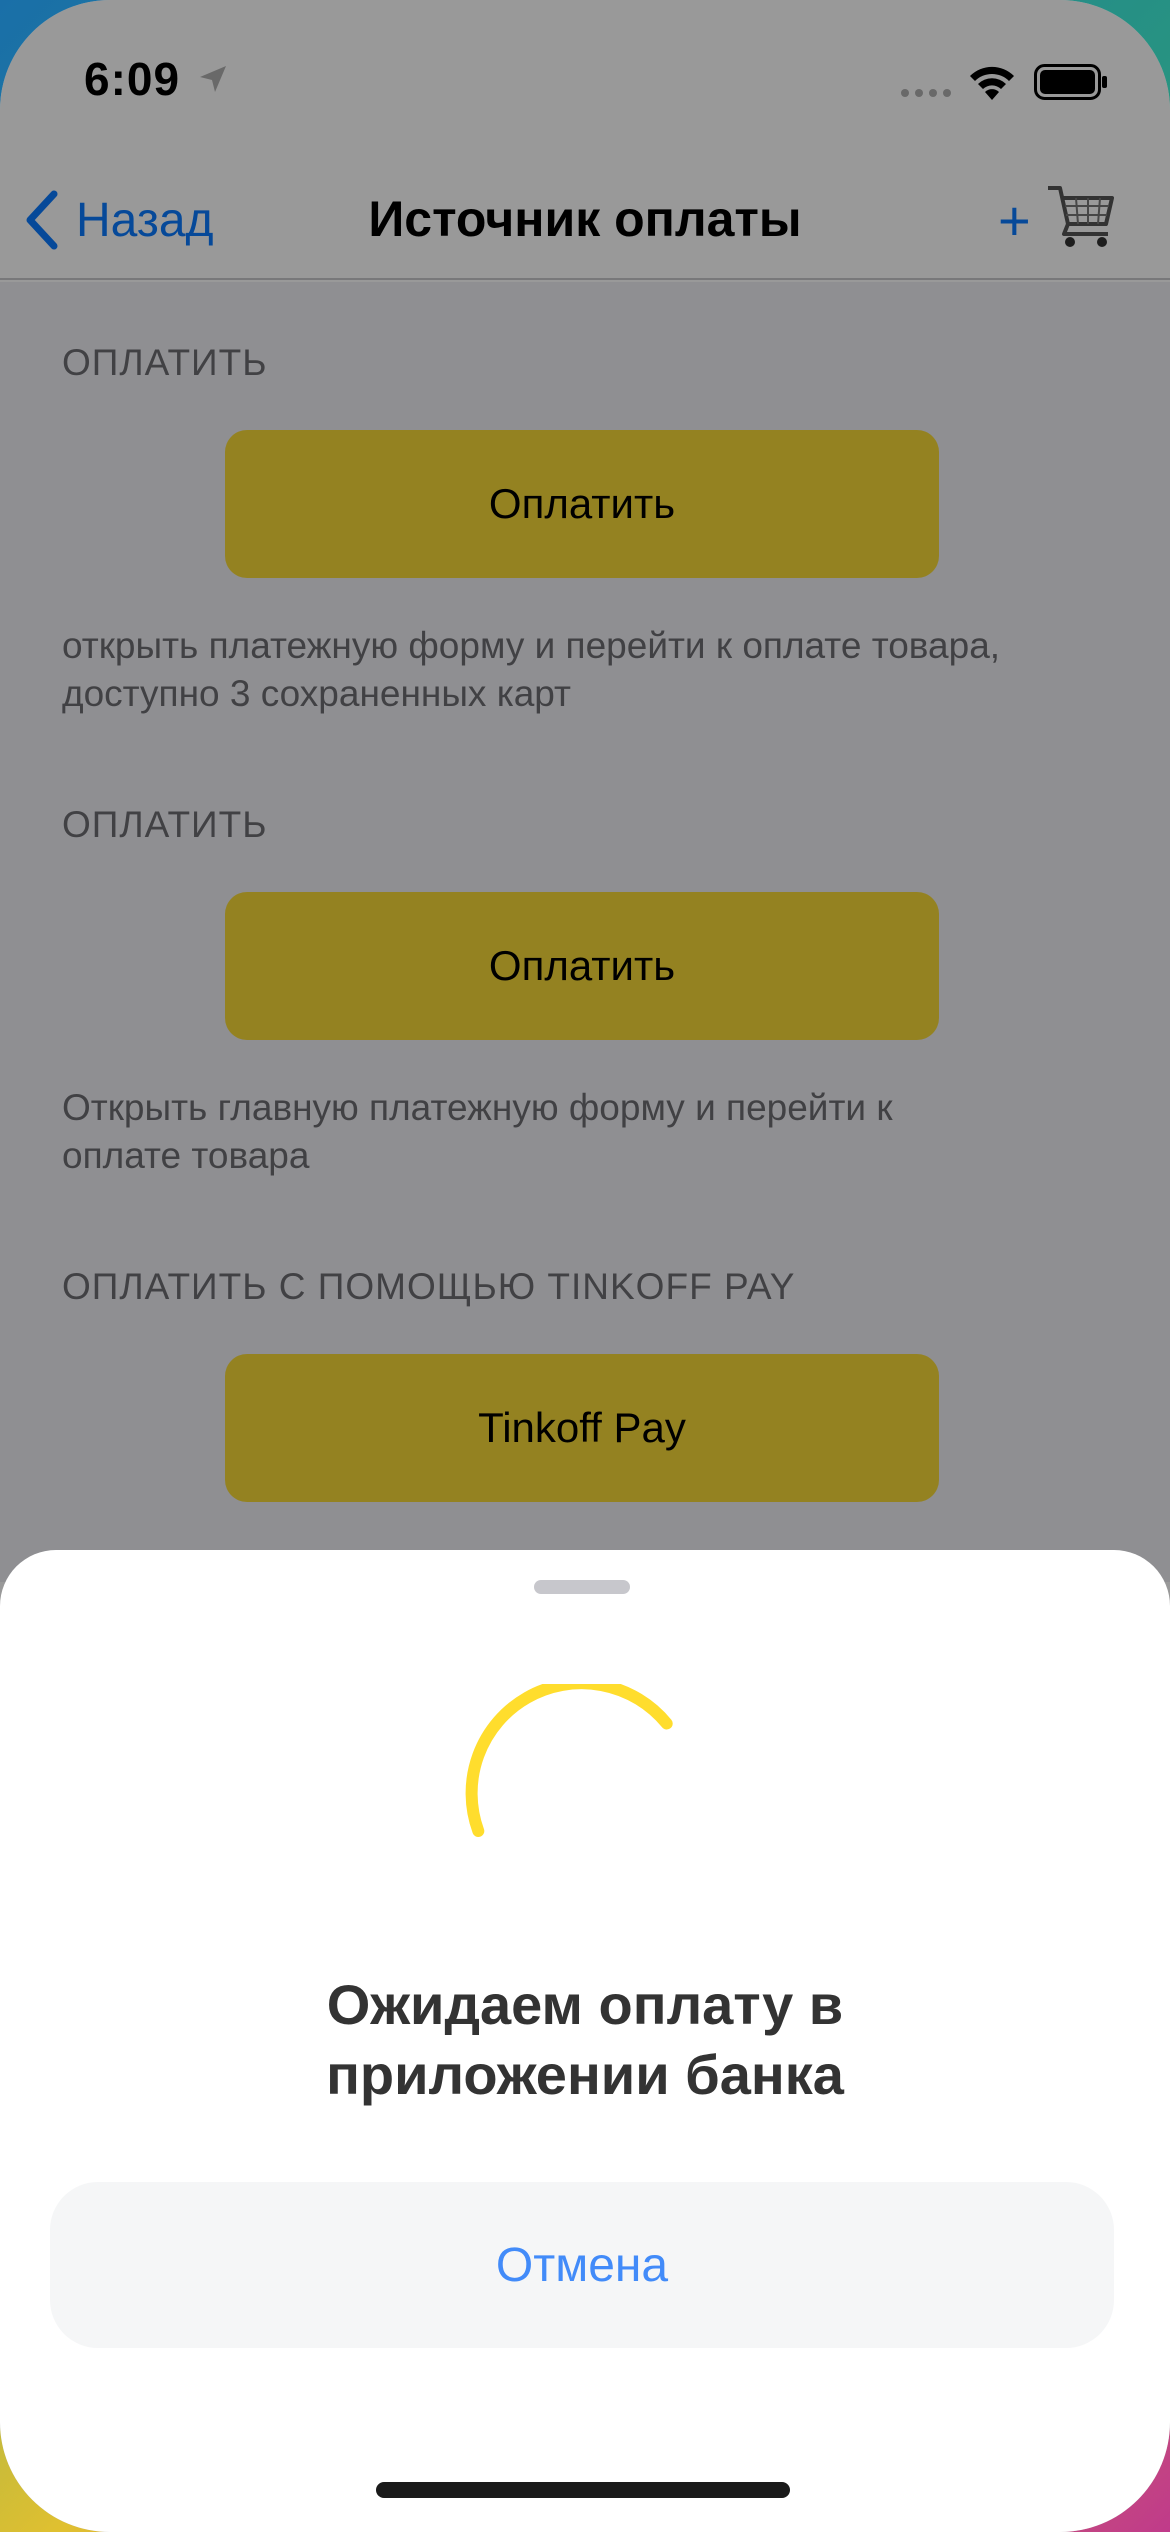 The image size is (1170, 2532). Describe the element at coordinates (585, 2004) in the screenshot. I see `waiting-payment-title-line: Ожидаем оплату в` at that location.